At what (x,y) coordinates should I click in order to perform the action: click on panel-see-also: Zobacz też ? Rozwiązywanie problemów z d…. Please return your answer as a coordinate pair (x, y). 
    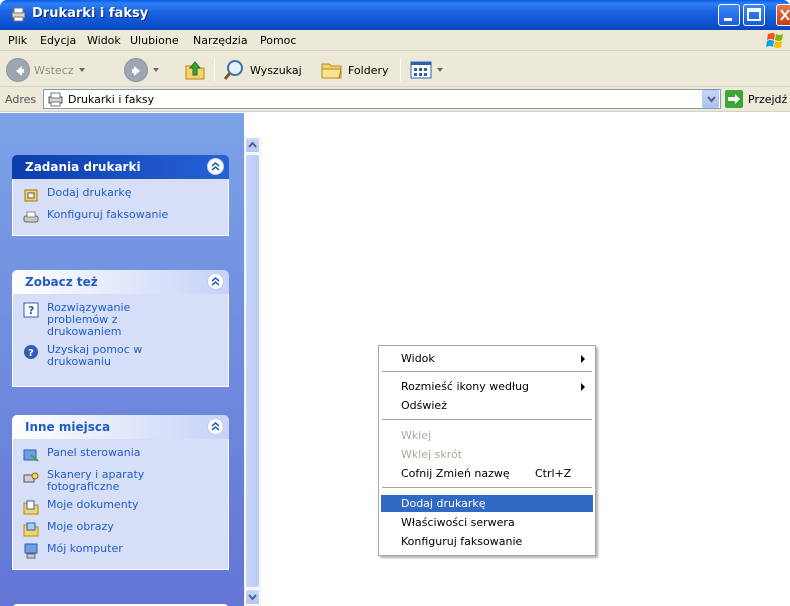
    Looking at the image, I should click on (120, 328).